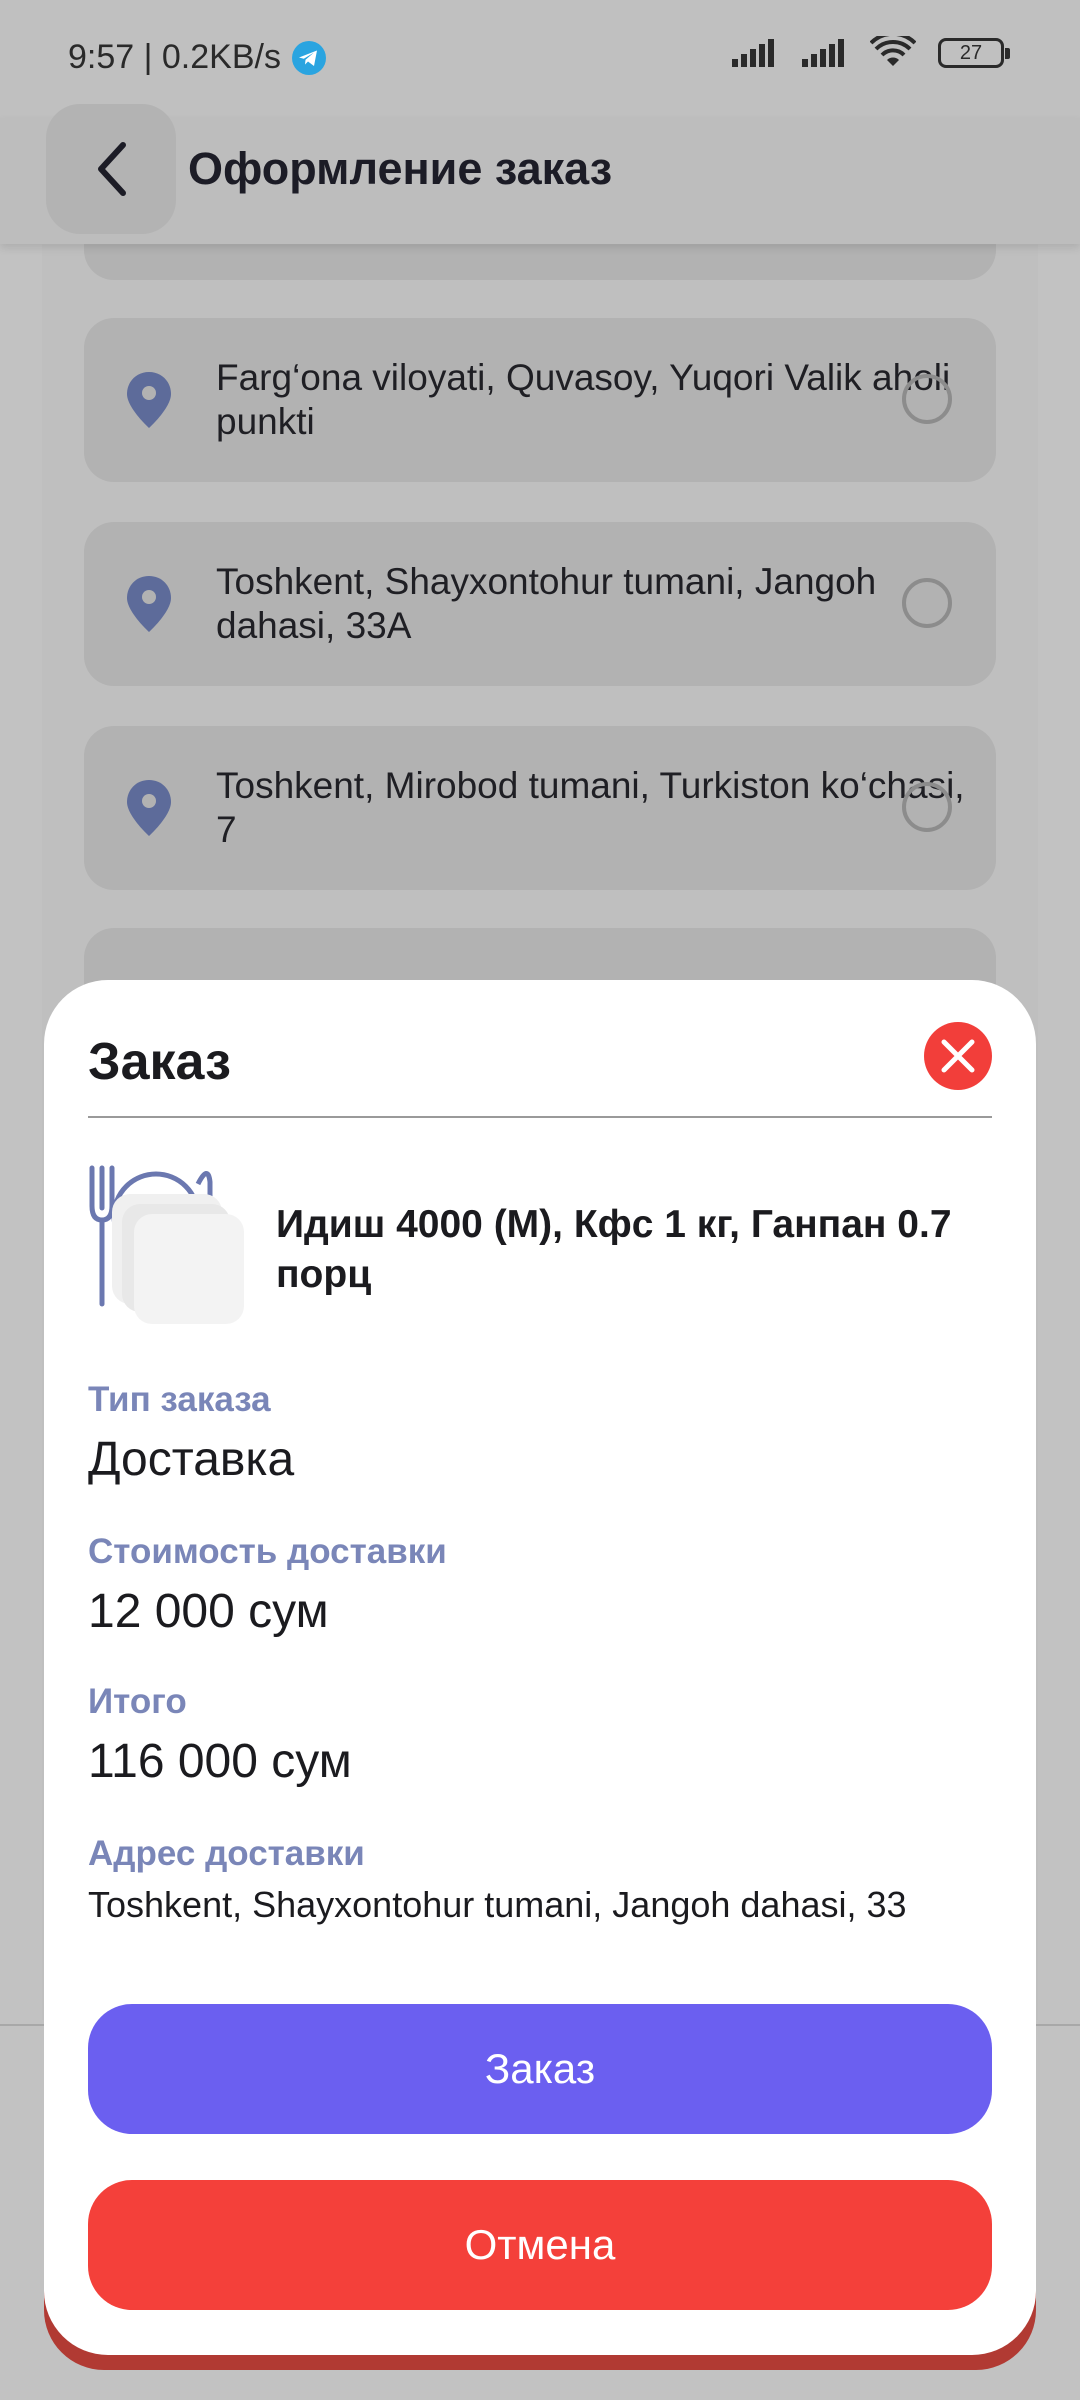 Image resolution: width=1080 pixels, height=2400 pixels. I want to click on address-card-partial-bottom, so click(540, 958).